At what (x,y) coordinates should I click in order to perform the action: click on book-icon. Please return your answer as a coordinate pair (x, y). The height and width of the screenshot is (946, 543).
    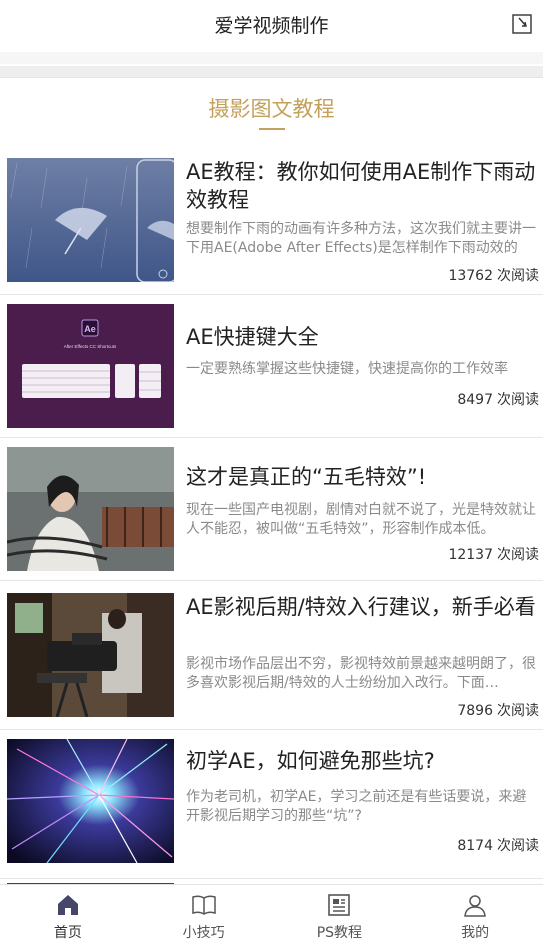
    Looking at the image, I should click on (203, 905).